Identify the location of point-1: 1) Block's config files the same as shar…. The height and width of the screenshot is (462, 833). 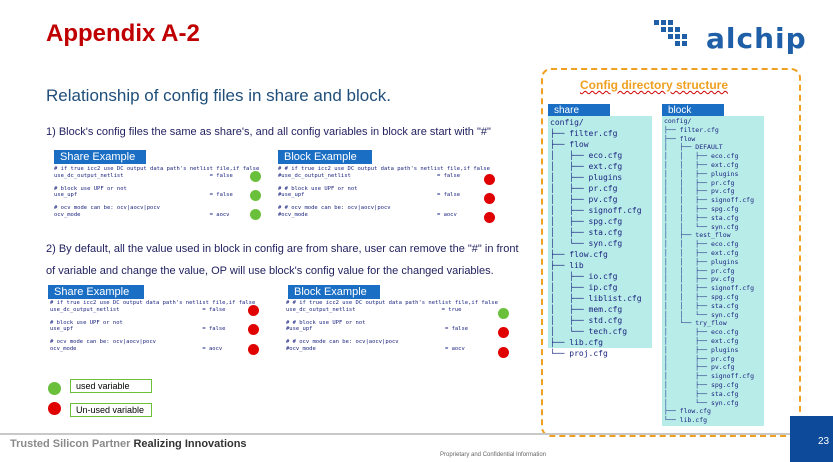
(268, 132).